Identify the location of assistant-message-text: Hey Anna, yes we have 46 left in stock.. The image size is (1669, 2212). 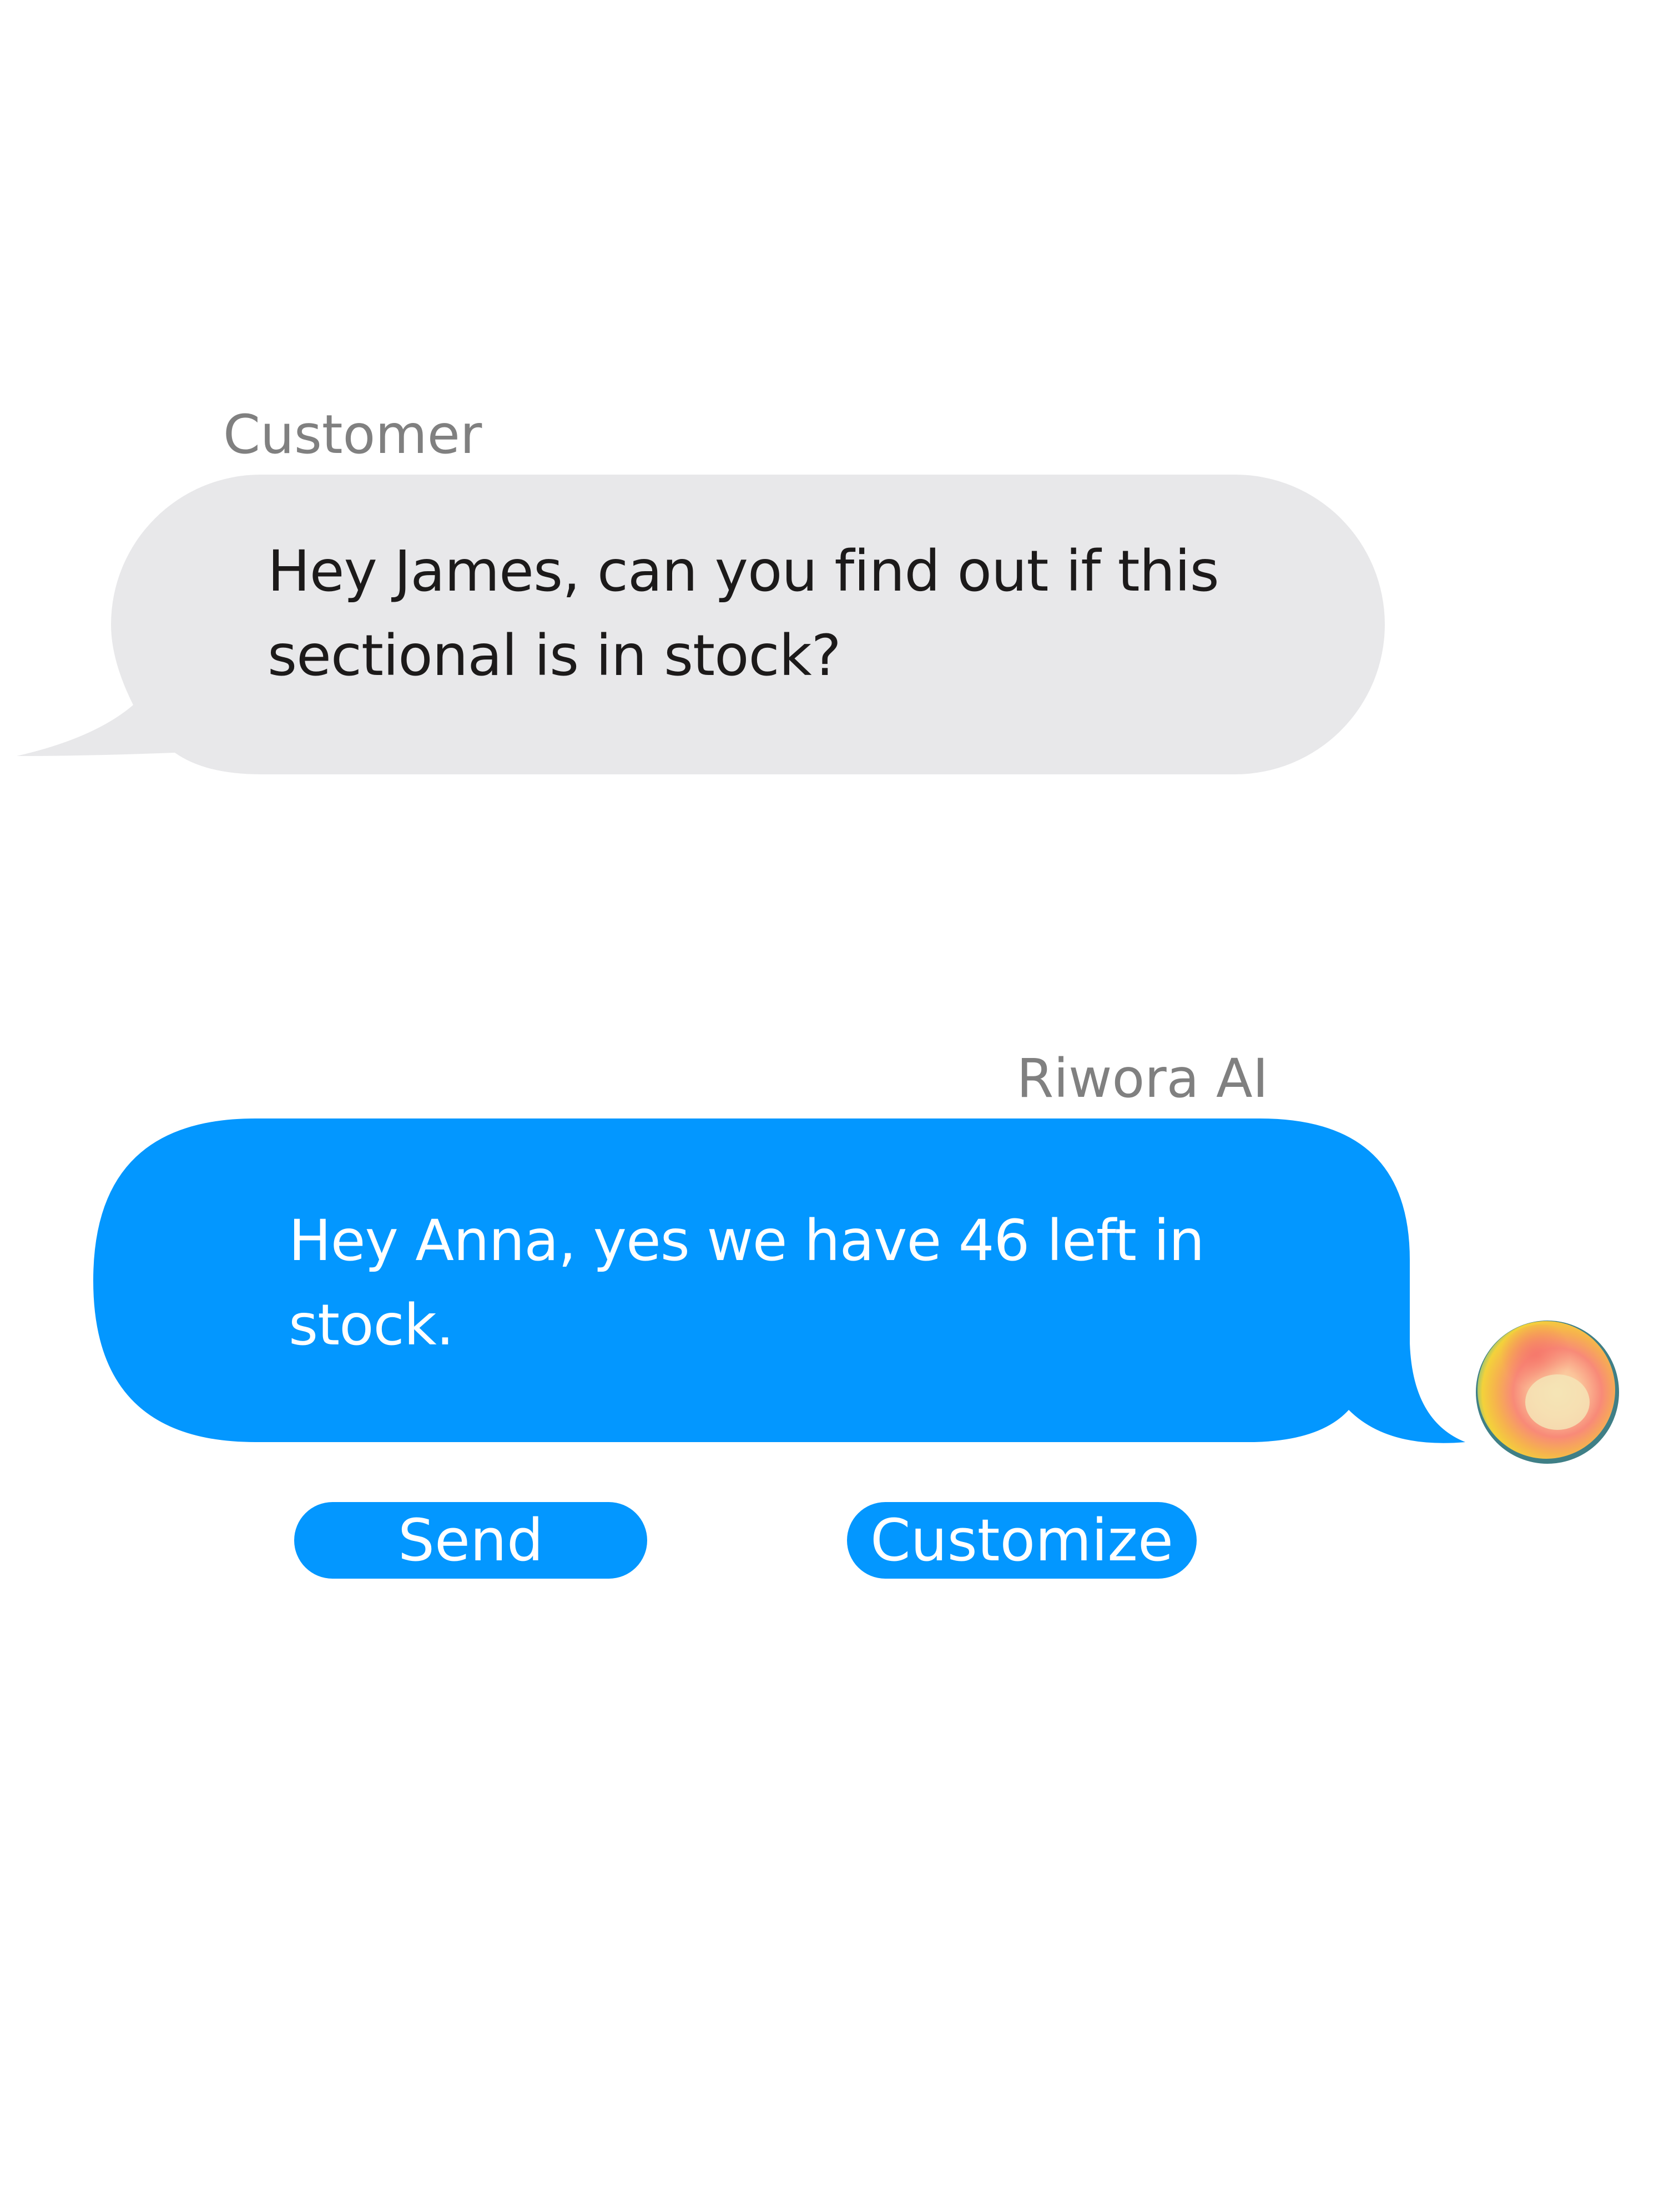
(746, 1283).